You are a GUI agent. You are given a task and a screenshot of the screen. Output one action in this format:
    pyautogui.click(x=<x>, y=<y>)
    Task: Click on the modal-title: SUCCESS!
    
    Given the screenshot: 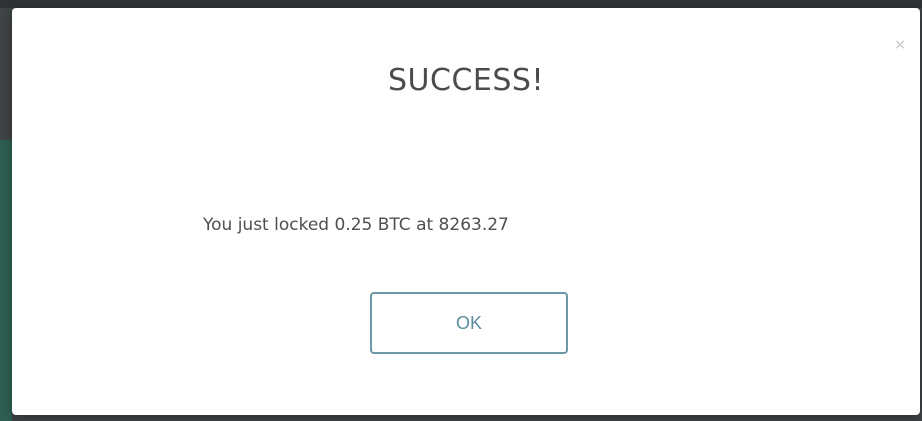 What is the action you would take?
    pyautogui.click(x=466, y=80)
    